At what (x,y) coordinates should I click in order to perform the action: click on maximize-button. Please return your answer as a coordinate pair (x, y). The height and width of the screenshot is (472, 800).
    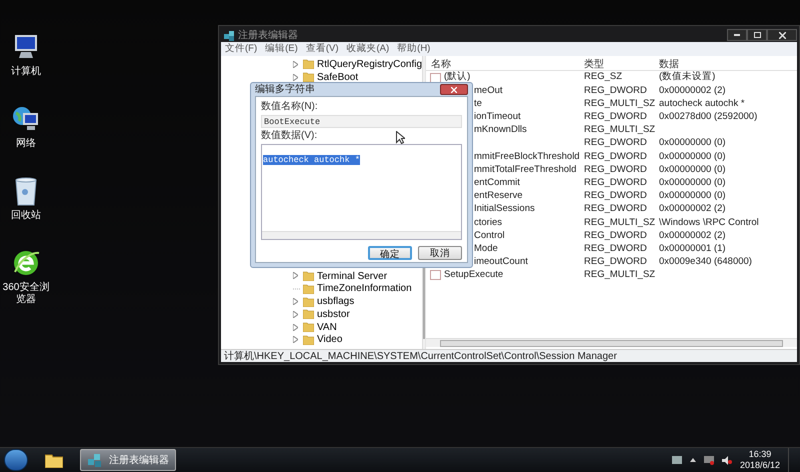
    Looking at the image, I should click on (757, 35).